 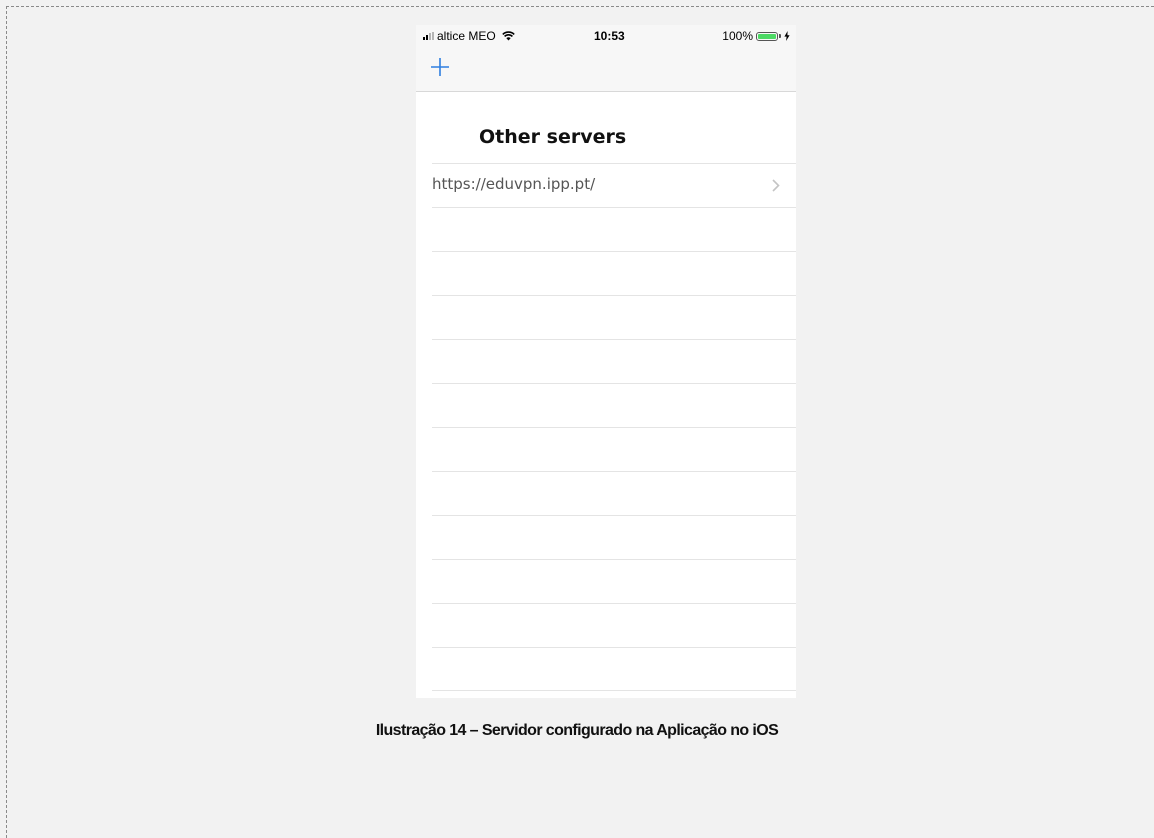 I want to click on battery-percent: 100%, so click(x=737, y=36).